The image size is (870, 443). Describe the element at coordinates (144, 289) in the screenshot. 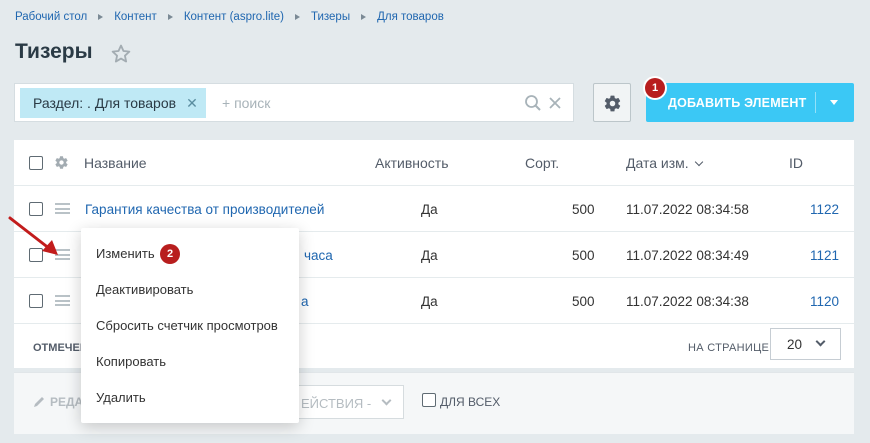

I see `menu-item-deactivate: Деактивировать` at that location.